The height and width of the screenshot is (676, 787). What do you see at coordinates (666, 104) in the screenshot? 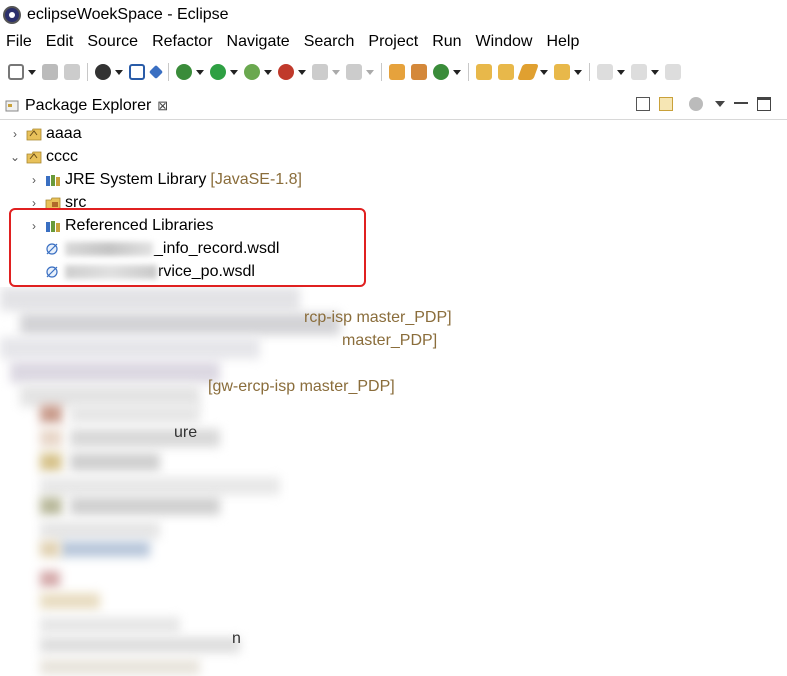
I see `link-with-editor-icon` at bounding box center [666, 104].